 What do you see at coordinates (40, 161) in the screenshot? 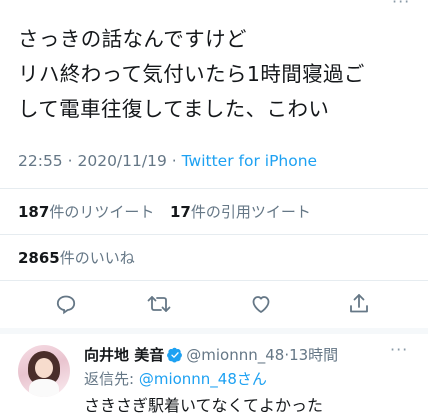
I see `tweet-time: 22:55` at bounding box center [40, 161].